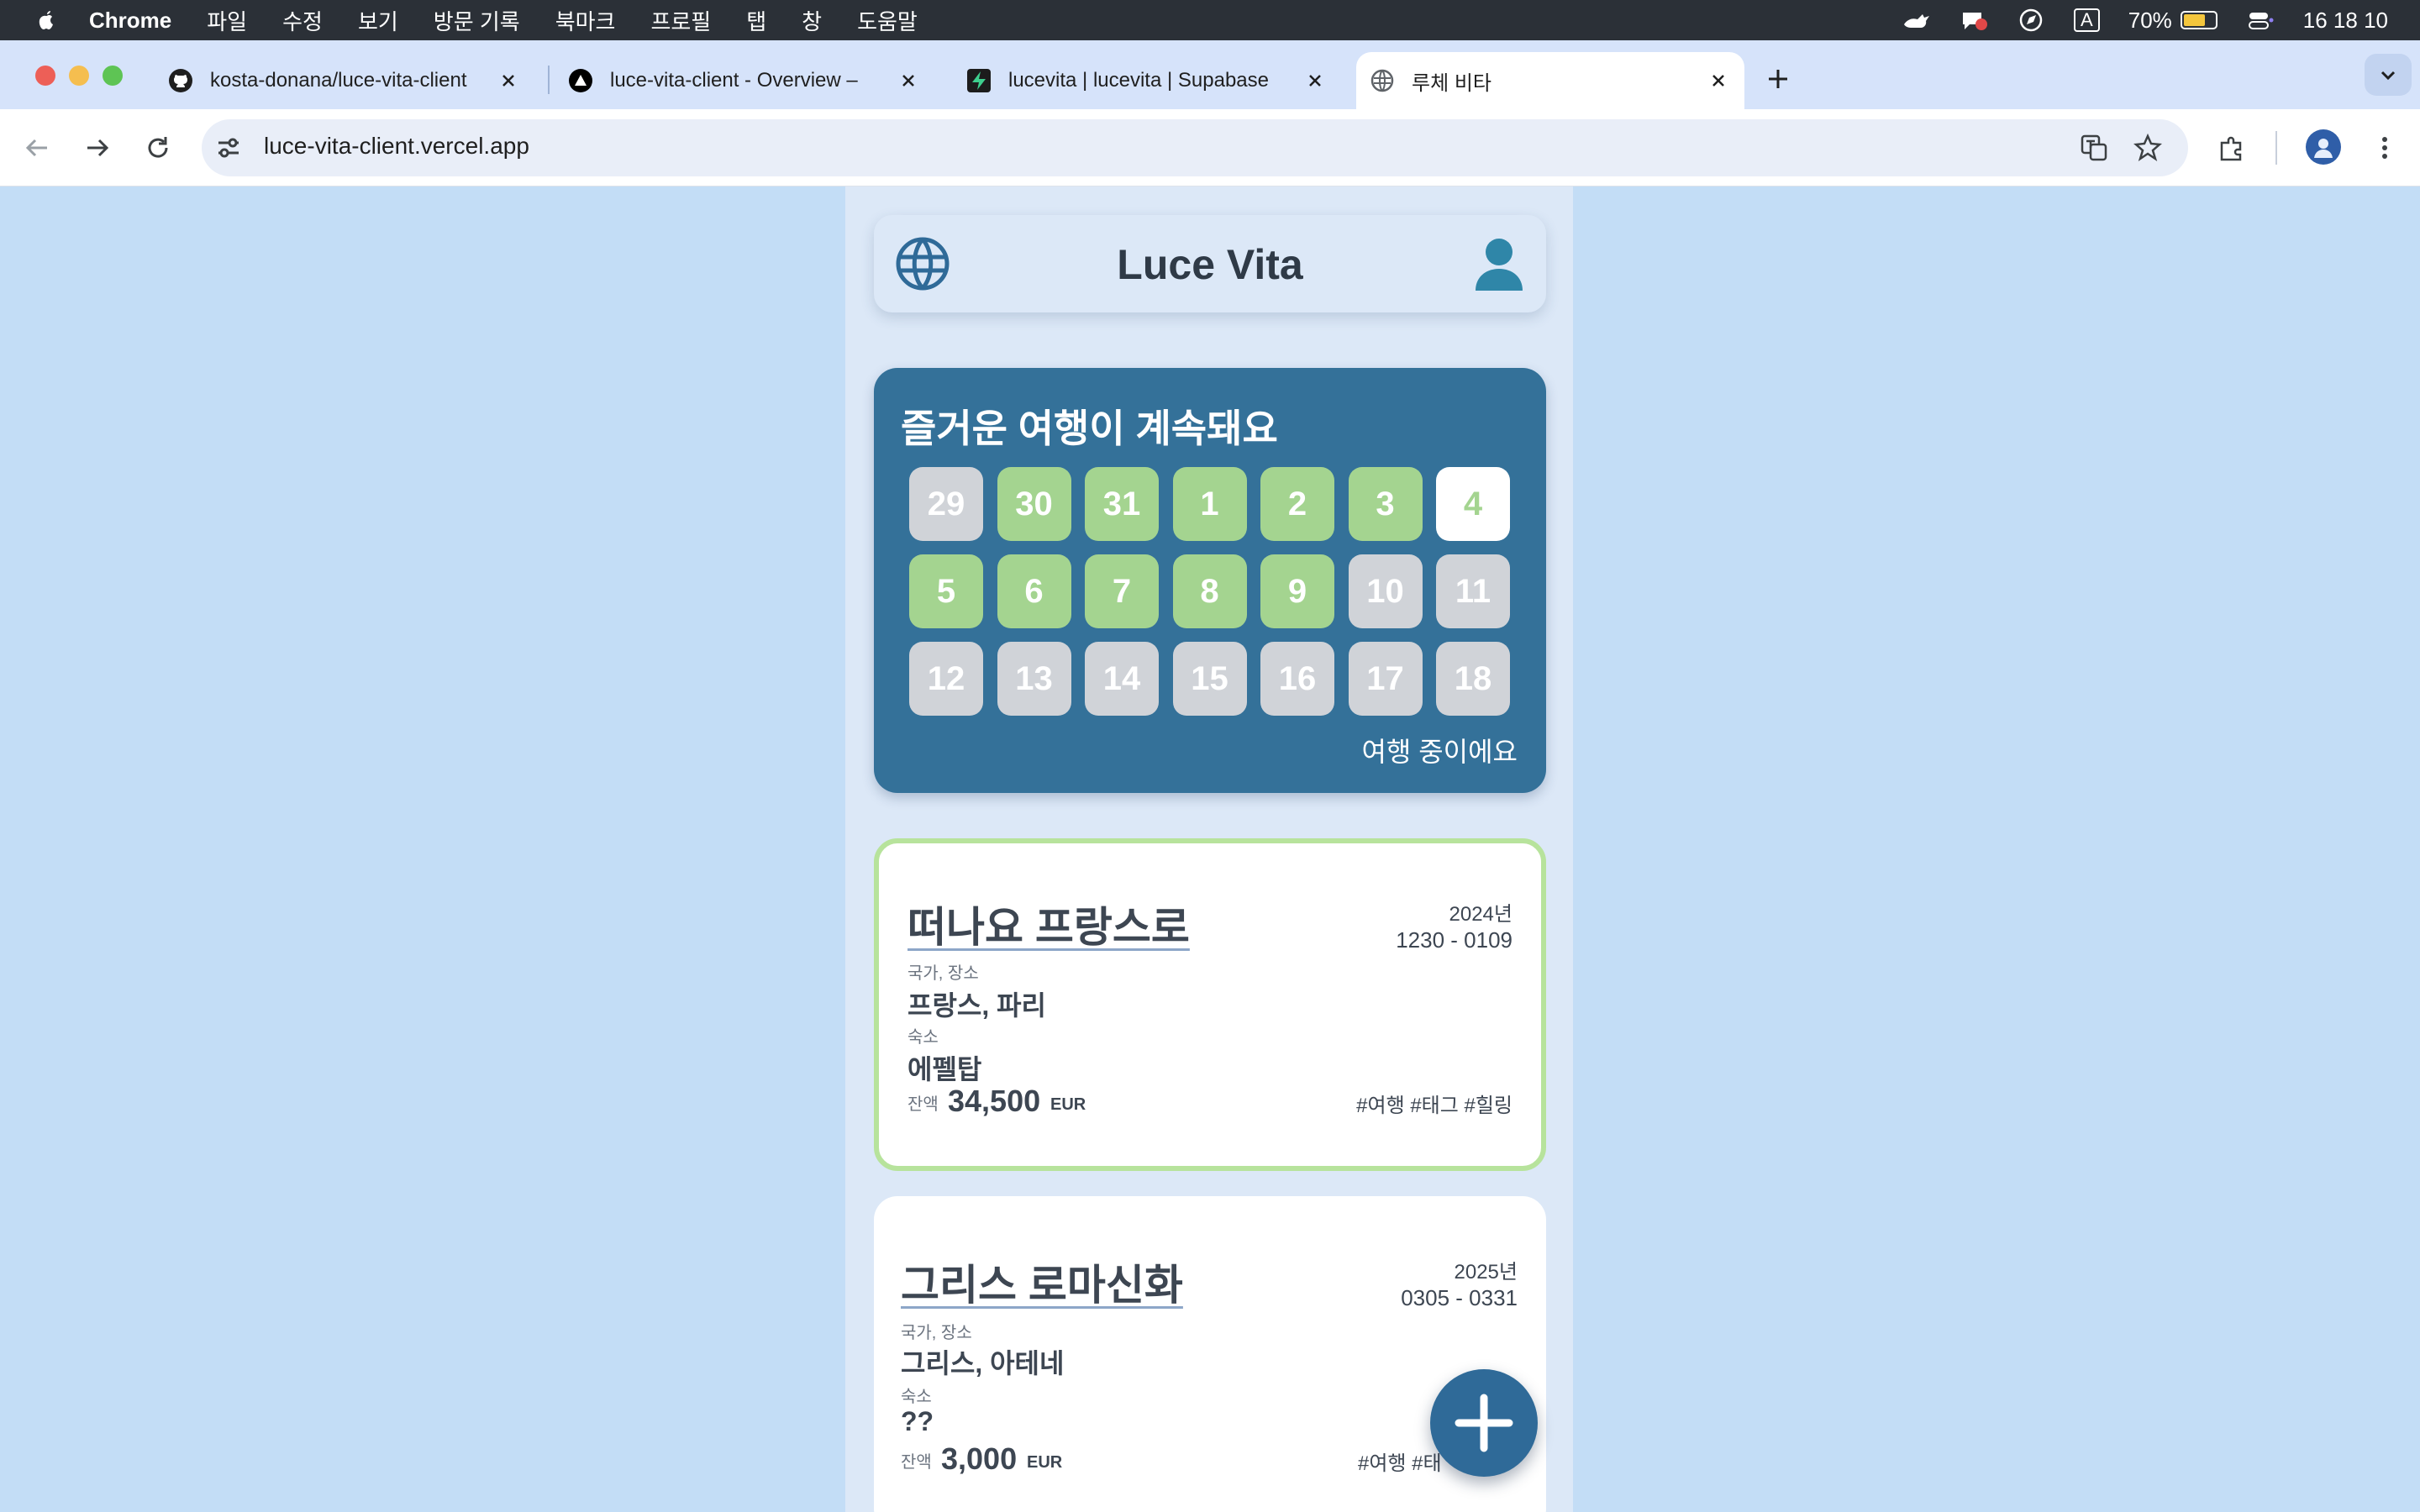 This screenshot has width=2420, height=1512. What do you see at coordinates (2094, 148) in the screenshot?
I see `translate-icon` at bounding box center [2094, 148].